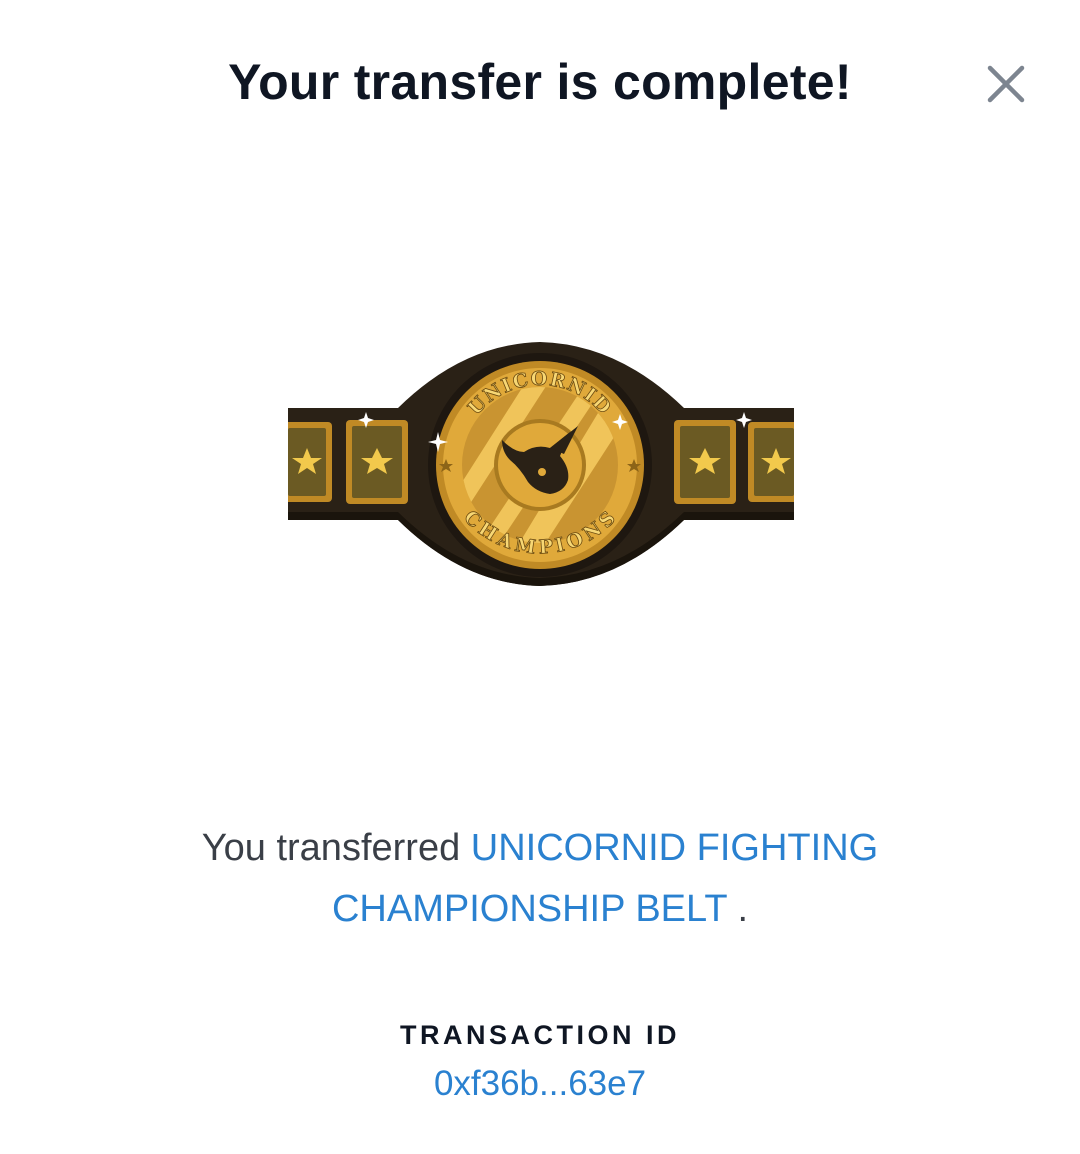 The width and height of the screenshot is (1080, 1154). Describe the element at coordinates (742, 909) in the screenshot. I see `message-suffix: .` at that location.